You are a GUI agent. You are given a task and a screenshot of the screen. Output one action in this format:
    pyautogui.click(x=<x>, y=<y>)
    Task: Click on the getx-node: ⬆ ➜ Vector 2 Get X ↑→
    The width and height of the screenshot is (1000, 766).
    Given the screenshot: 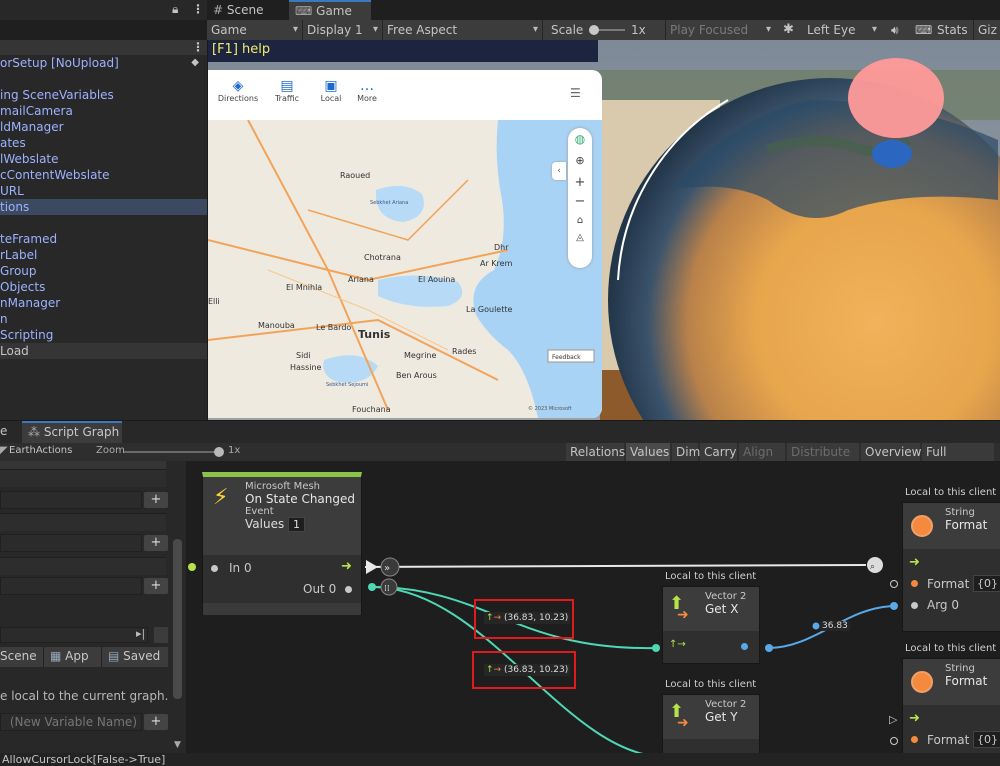 What is the action you would take?
    pyautogui.click(x=711, y=625)
    